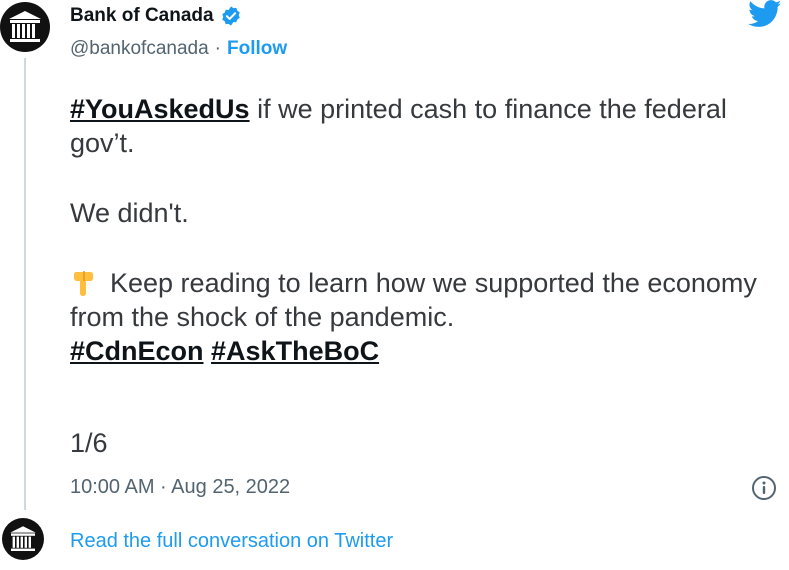  Describe the element at coordinates (139, 49) in the screenshot. I see `account-handle: @bankofcanada` at that location.